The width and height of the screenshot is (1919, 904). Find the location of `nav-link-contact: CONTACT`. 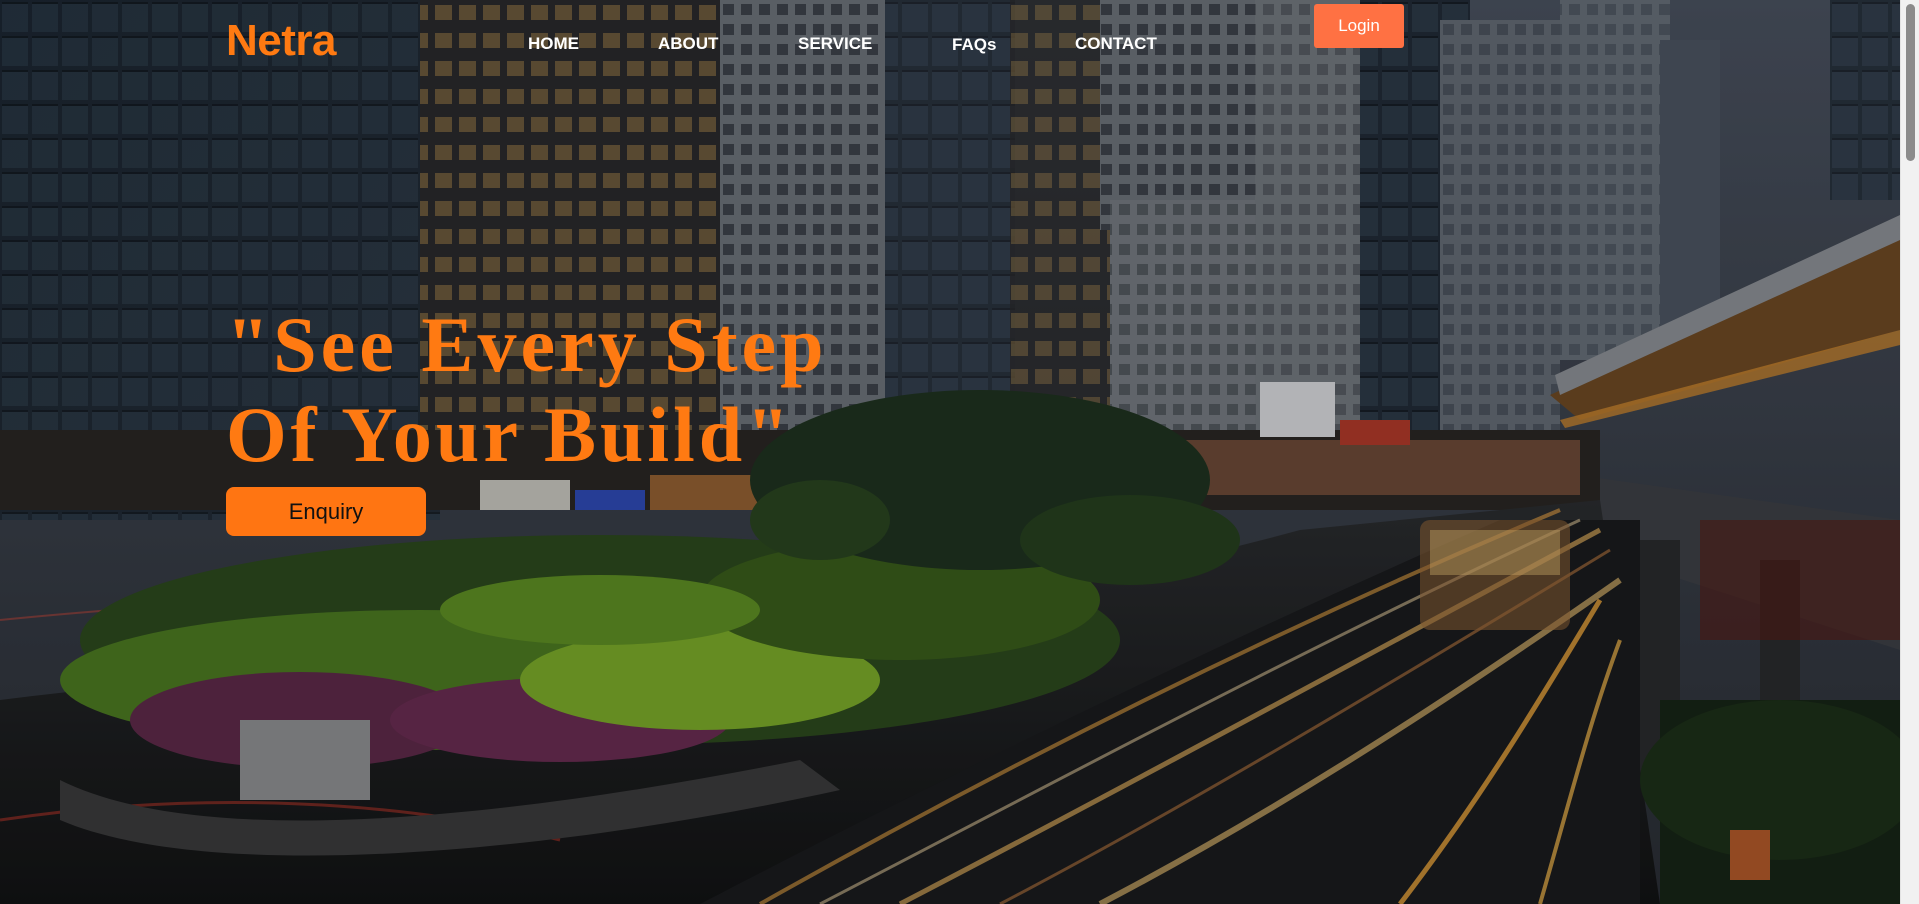

nav-link-contact: CONTACT is located at coordinates (1116, 44).